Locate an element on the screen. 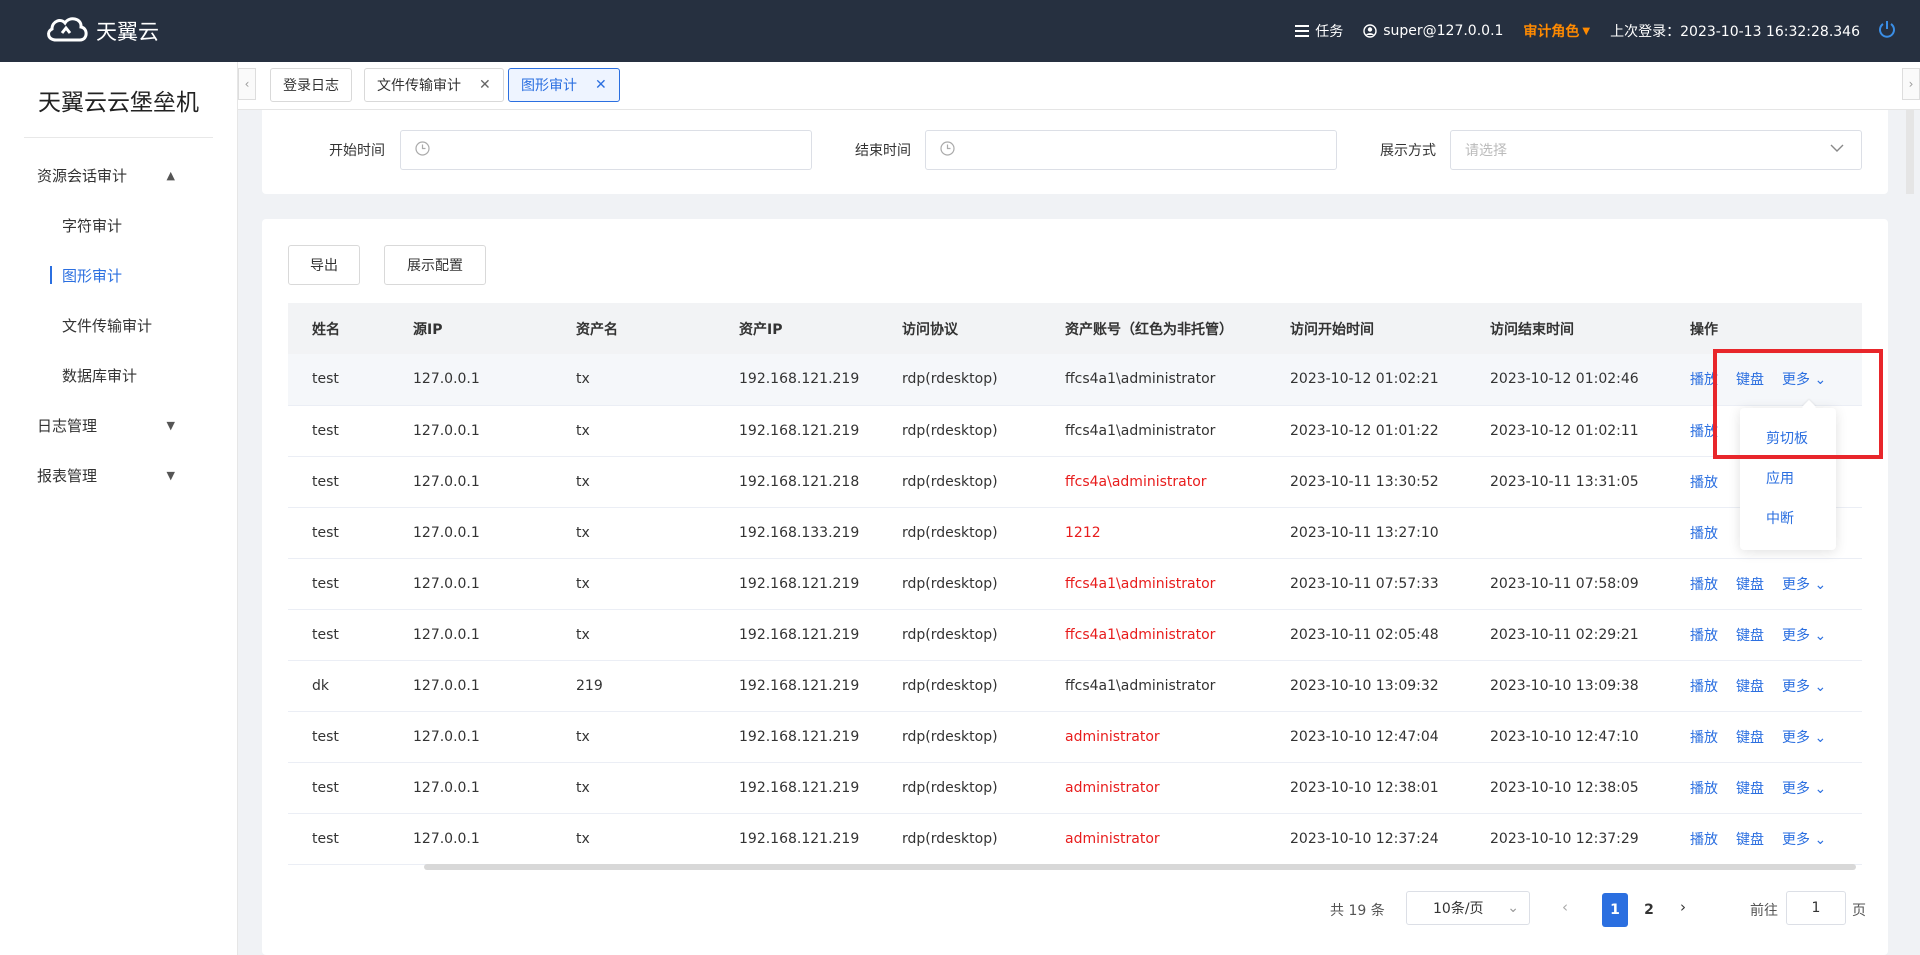  cell-end-time: 2023-10-12 01:02:11 is located at coordinates (1566, 431).